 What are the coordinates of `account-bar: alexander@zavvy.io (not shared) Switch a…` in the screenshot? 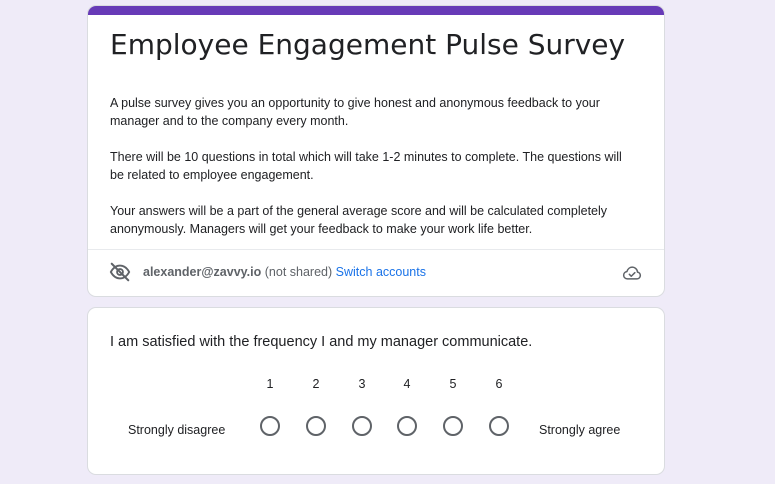 It's located at (376, 272).